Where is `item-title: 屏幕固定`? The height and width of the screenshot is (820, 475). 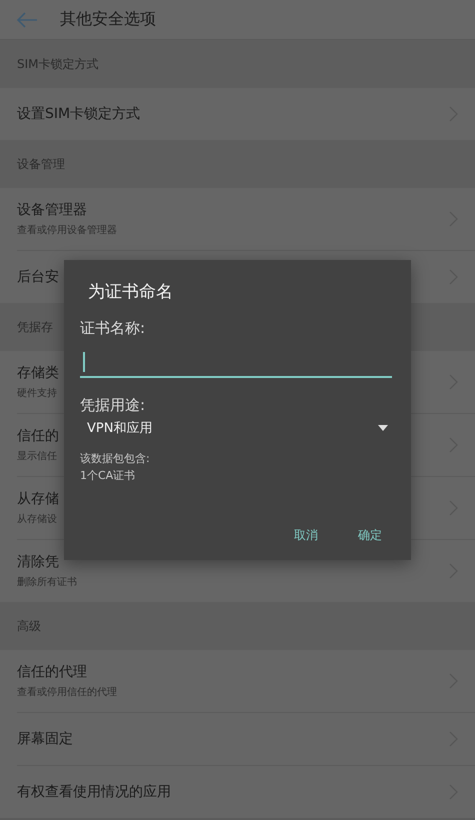
item-title: 屏幕固定 is located at coordinates (45, 739).